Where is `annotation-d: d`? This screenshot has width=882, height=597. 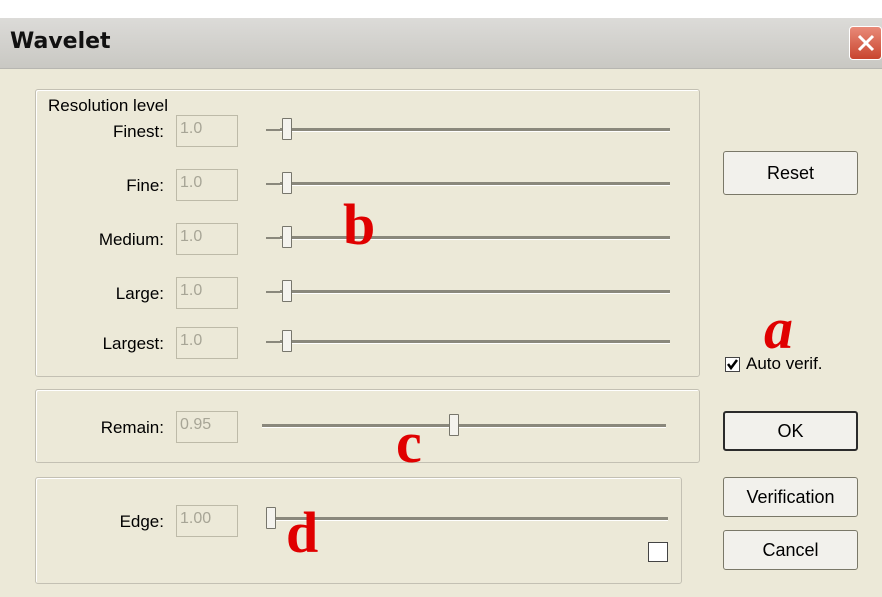
annotation-d: d is located at coordinates (302, 532).